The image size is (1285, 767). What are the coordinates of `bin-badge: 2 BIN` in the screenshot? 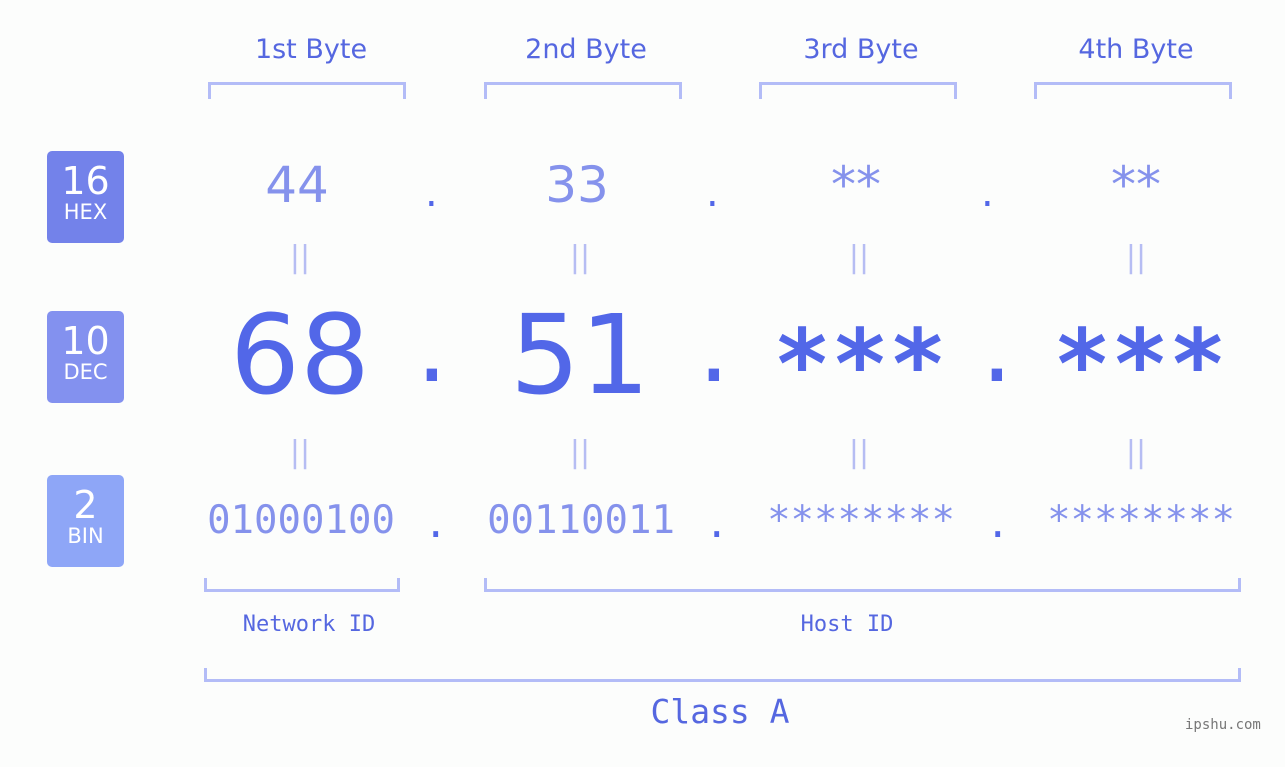 It's located at (85, 521).